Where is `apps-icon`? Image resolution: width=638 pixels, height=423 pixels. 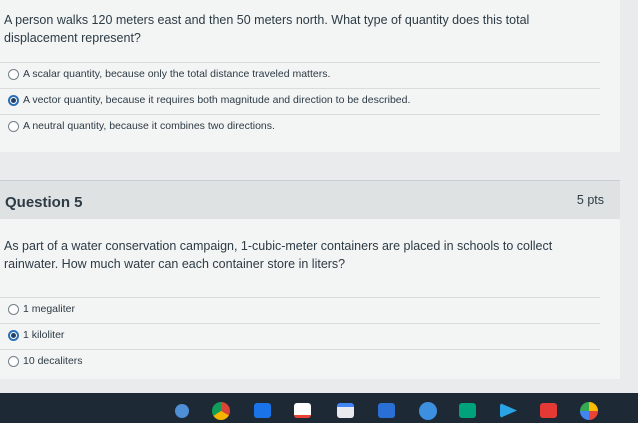 apps-icon is located at coordinates (262, 410).